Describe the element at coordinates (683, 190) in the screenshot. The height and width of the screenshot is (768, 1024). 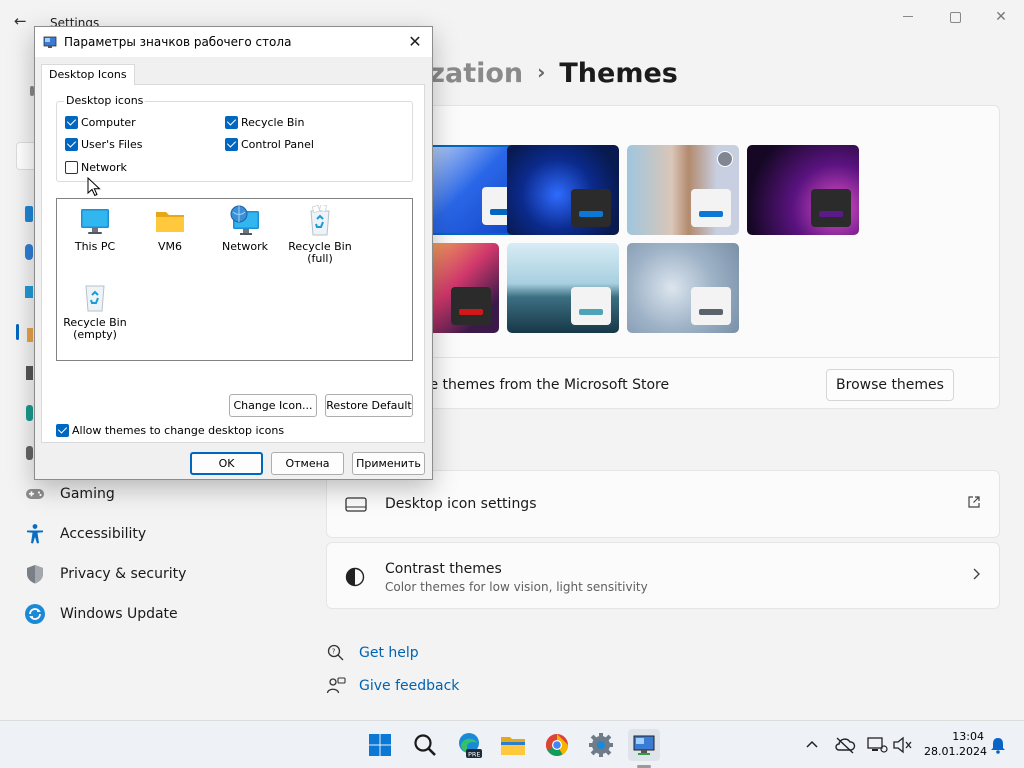
I see `theme-thumbnail-spotlight` at that location.